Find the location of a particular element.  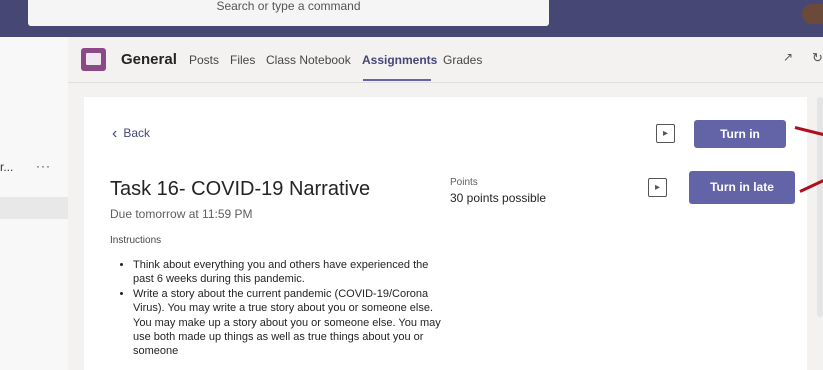

tab-assignments: Assignments is located at coordinates (399, 60).